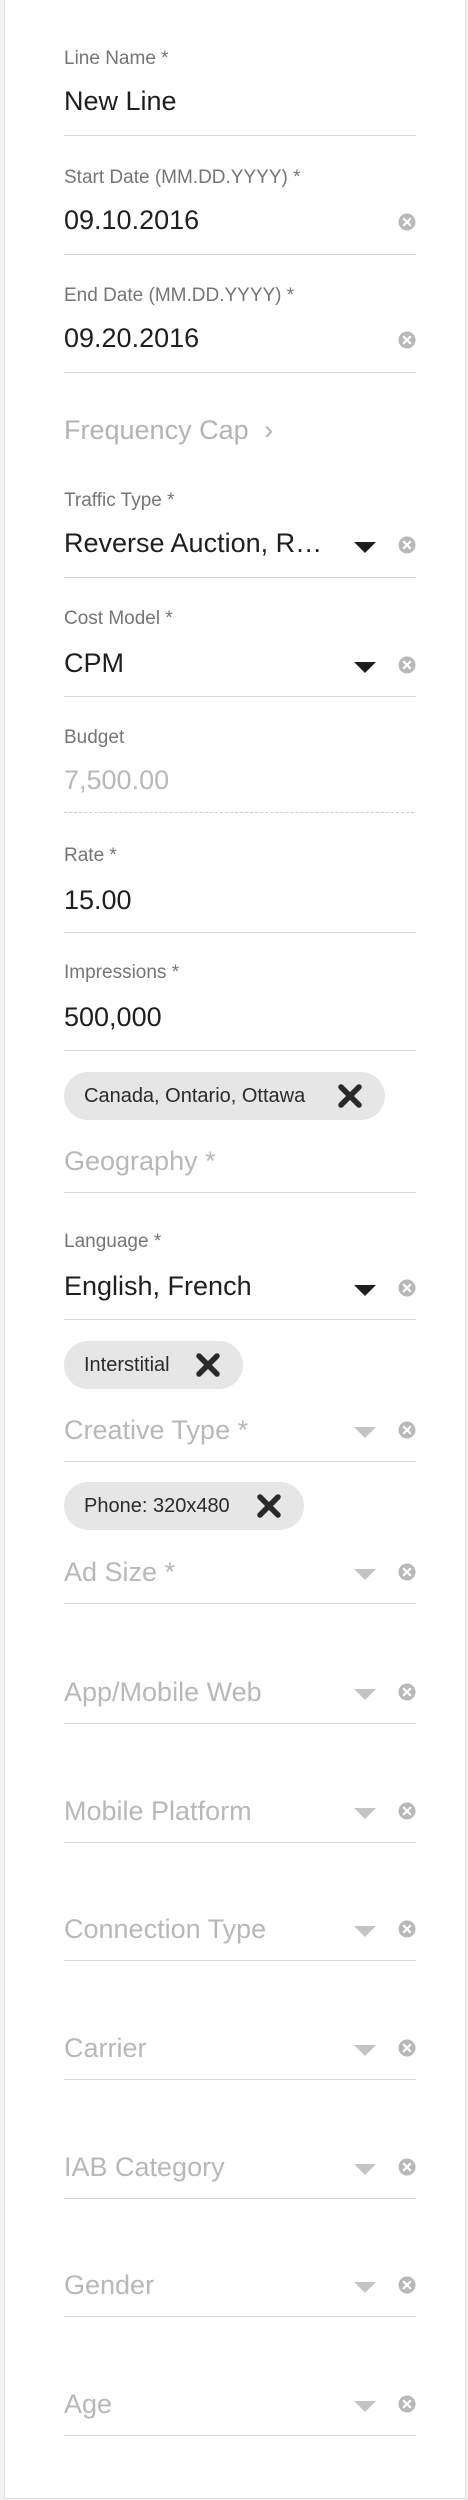  What do you see at coordinates (240, 1171) in the screenshot?
I see `geography-input: Geography *` at bounding box center [240, 1171].